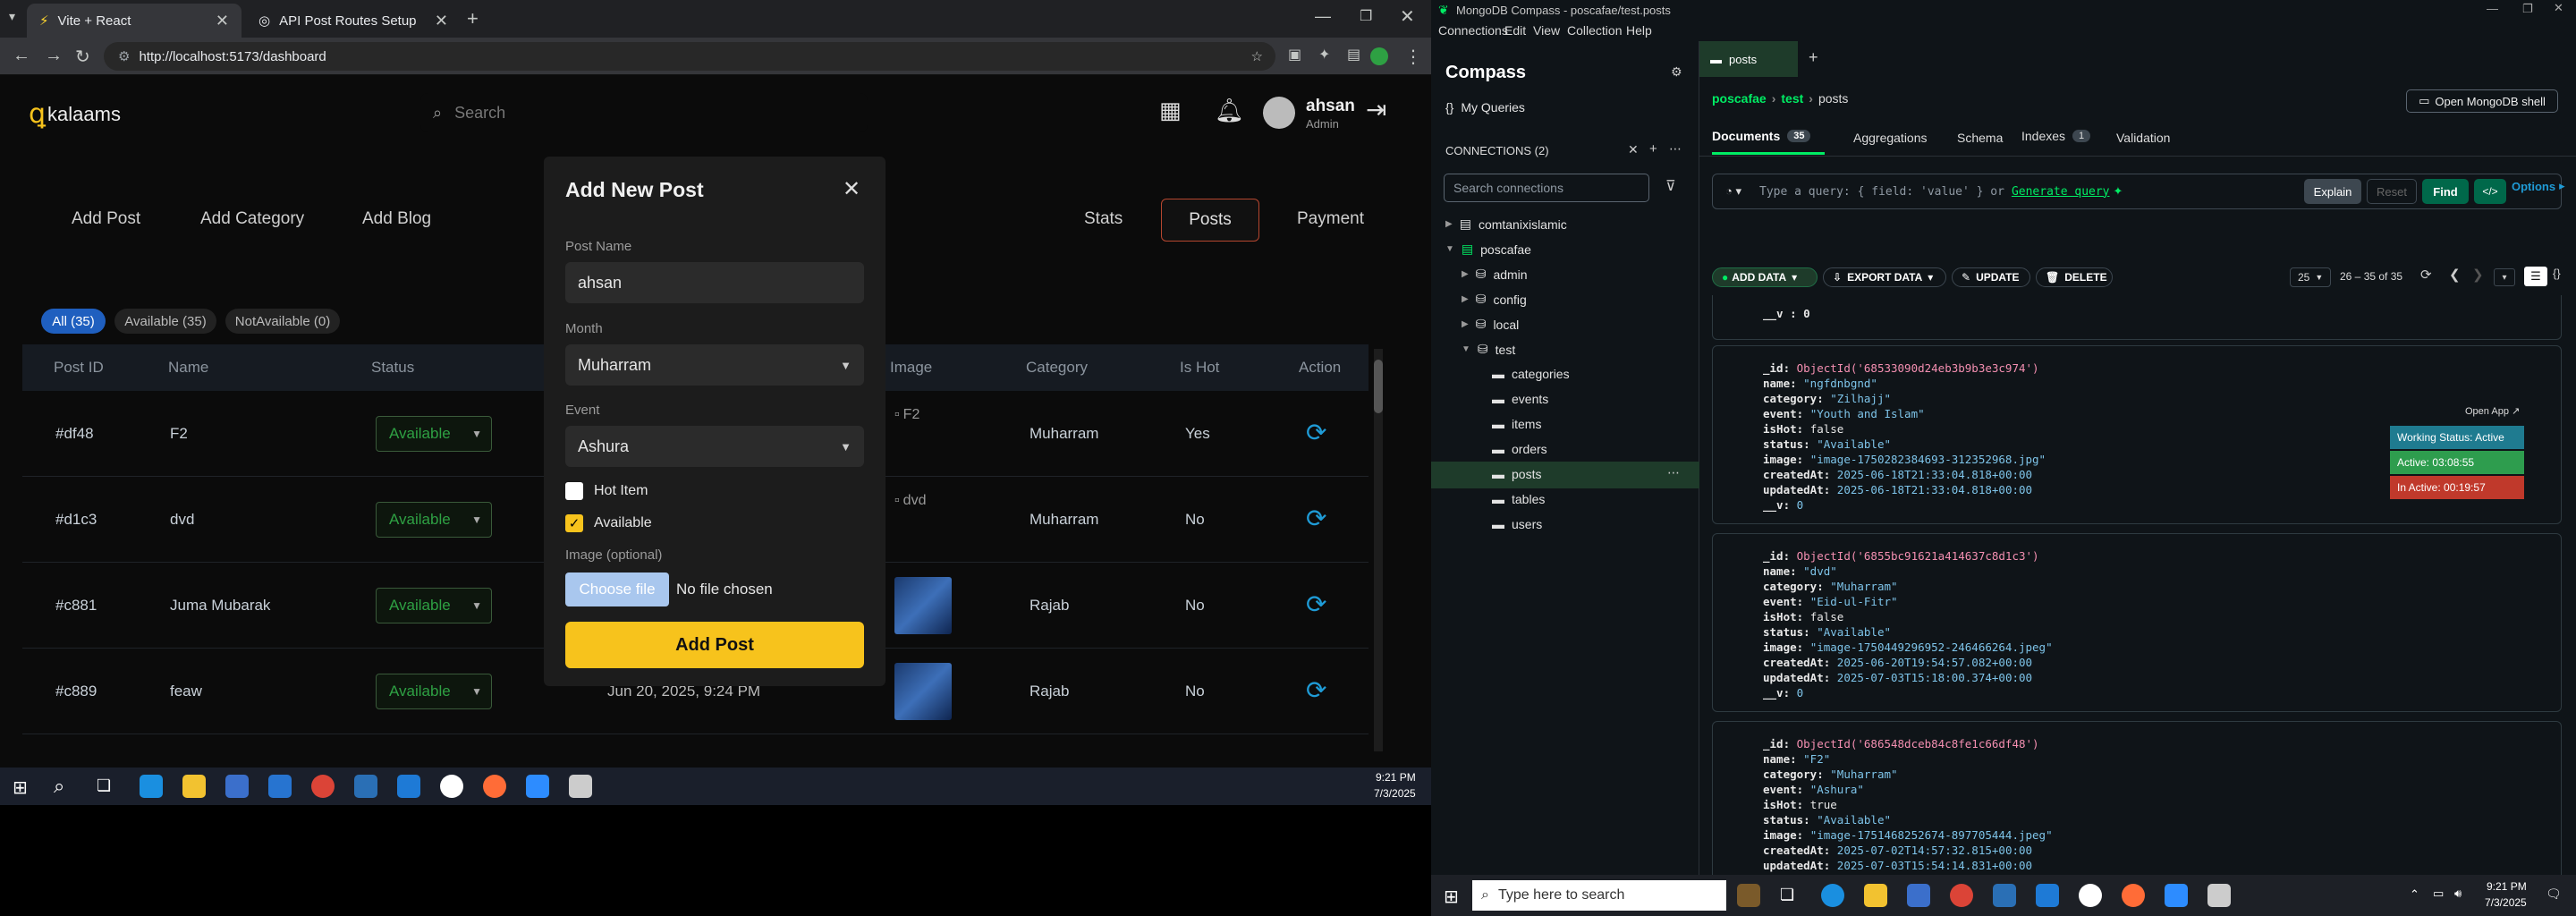 Image resolution: width=2576 pixels, height=916 pixels. I want to click on forward-icon: →, so click(54, 56).